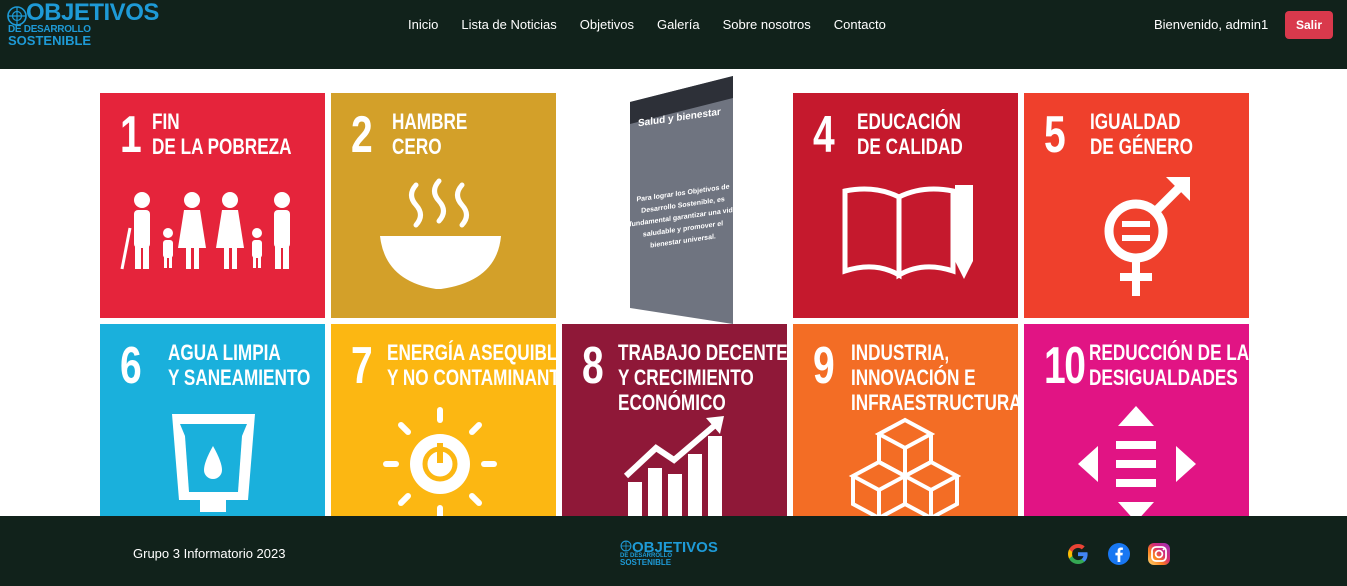 The height and width of the screenshot is (586, 1347). Describe the element at coordinates (1147, 236) in the screenshot. I see `gender-equality-icon` at that location.